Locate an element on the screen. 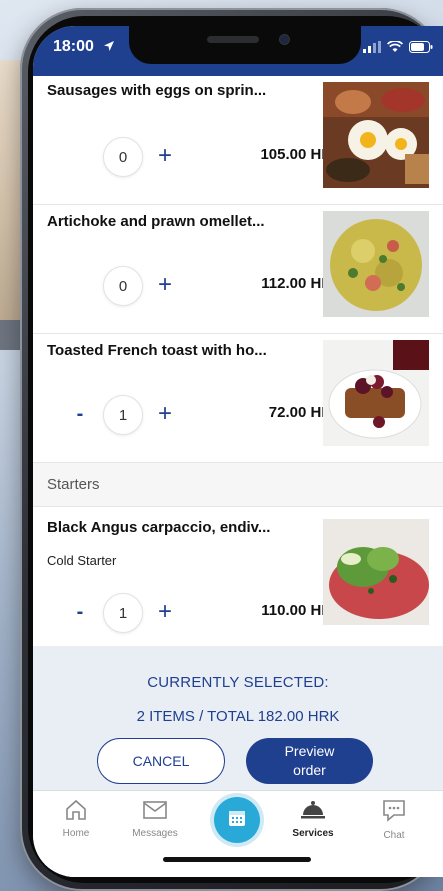 The height and width of the screenshot is (891, 443). section-header: Starters is located at coordinates (238, 485).